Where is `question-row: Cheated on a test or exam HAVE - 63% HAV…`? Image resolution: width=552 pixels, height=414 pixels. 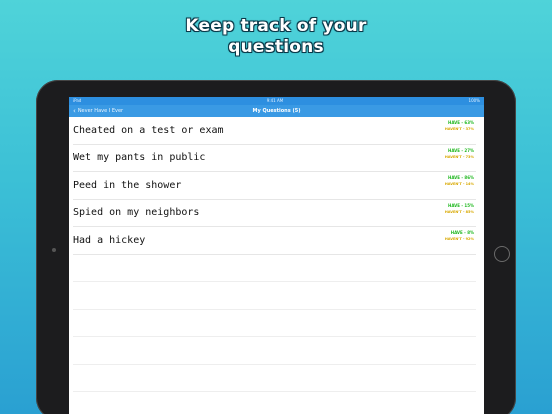
question-row: Cheated on a test or exam HAVE - 63% HAV… is located at coordinates (274, 131).